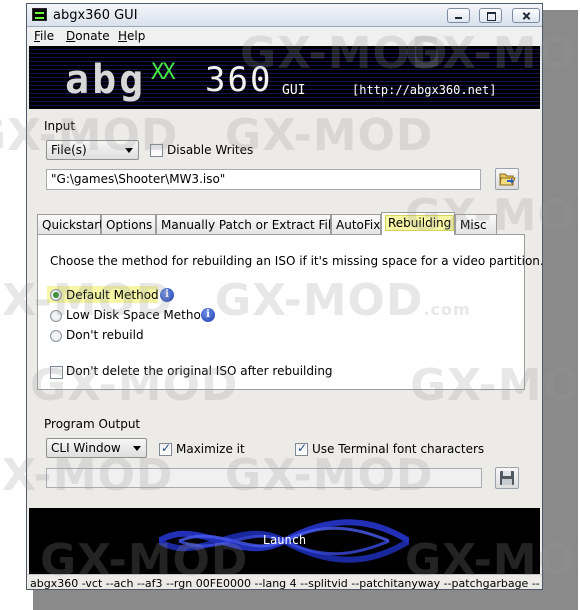 The image size is (580, 610). Describe the element at coordinates (95, 15) in the screenshot. I see `window-title: abgx360 GUI` at that location.